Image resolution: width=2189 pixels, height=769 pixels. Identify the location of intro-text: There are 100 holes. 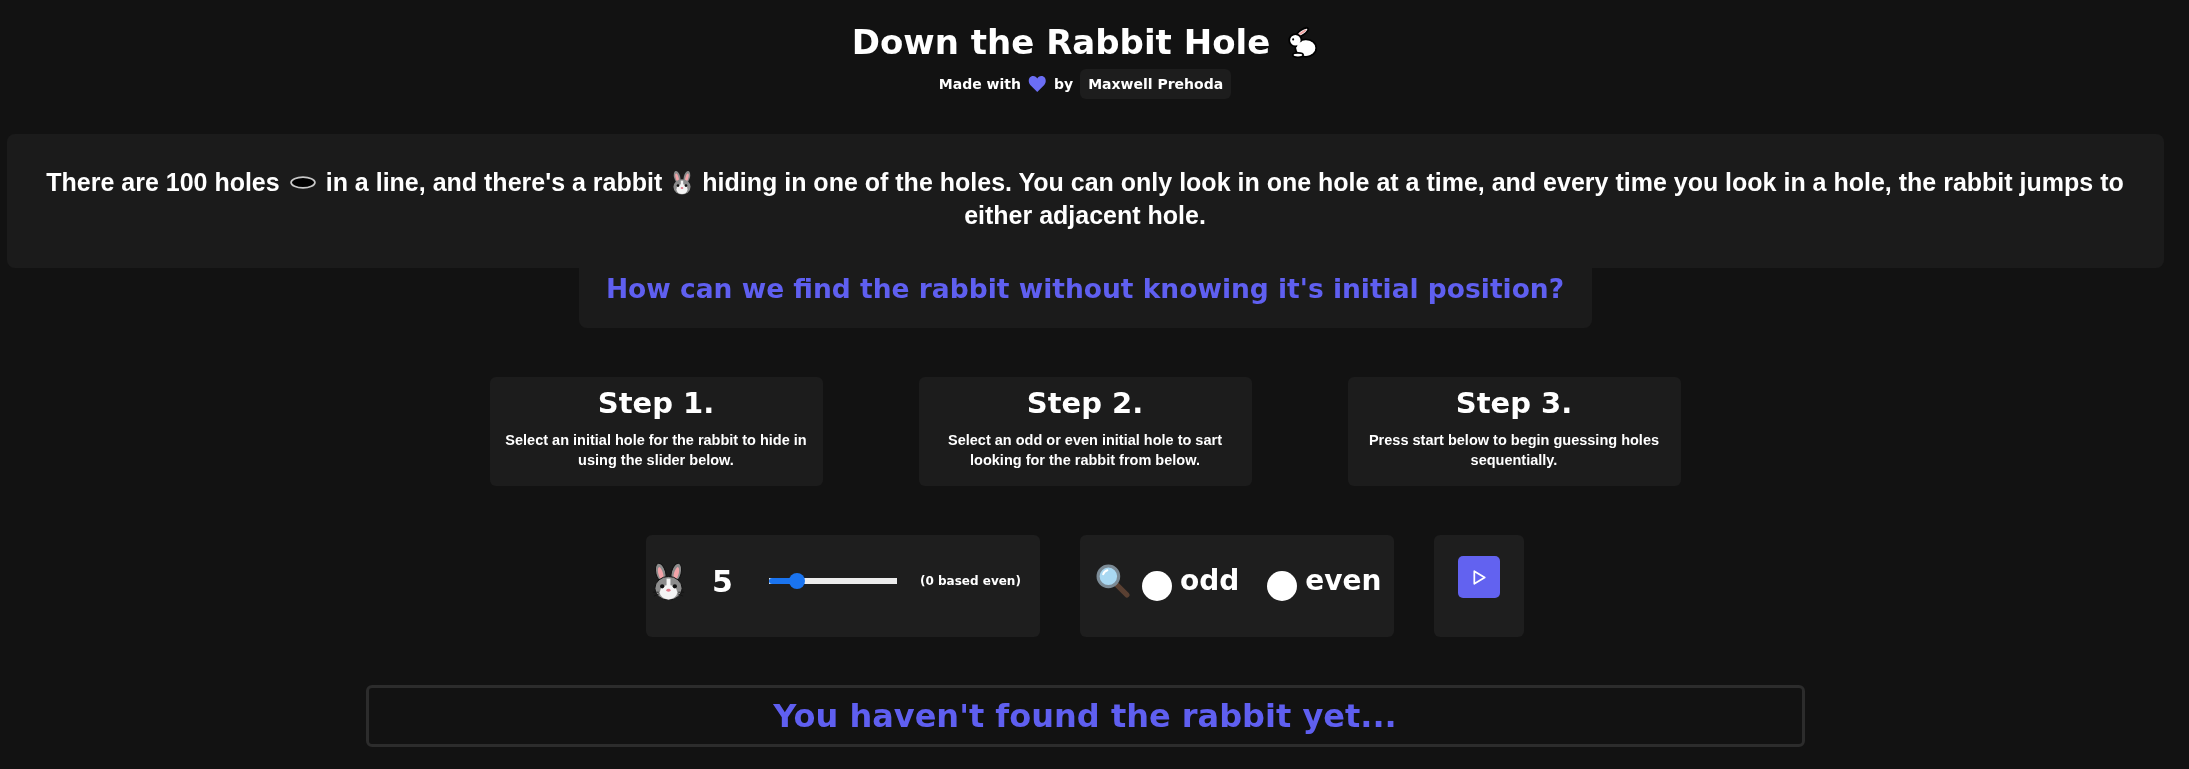
(163, 181).